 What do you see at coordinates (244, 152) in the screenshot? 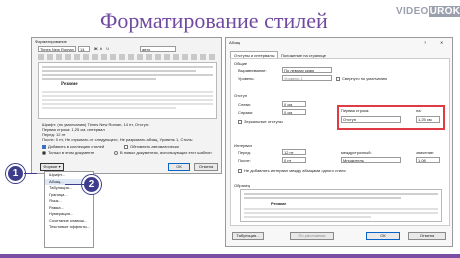
I see `before-label: Перед:` at bounding box center [244, 152].